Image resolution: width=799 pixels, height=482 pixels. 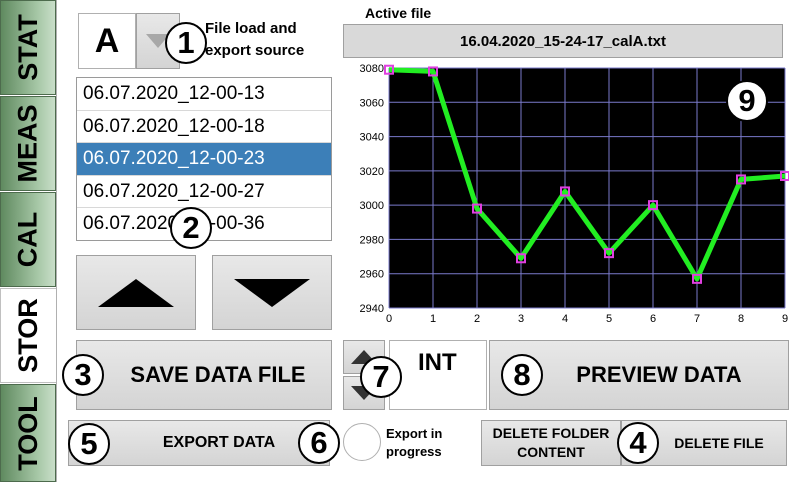 I want to click on tab-stor-label: STOR, so click(x=28, y=335).